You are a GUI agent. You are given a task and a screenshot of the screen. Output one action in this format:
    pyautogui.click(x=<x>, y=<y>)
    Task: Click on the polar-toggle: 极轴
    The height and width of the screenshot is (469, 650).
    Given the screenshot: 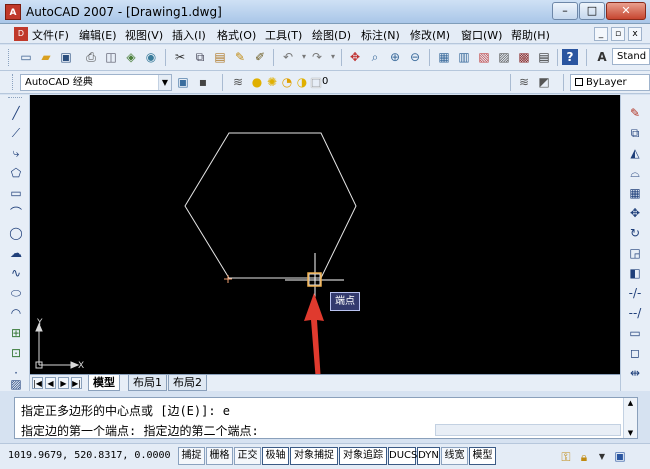 What is the action you would take?
    pyautogui.click(x=275, y=456)
    